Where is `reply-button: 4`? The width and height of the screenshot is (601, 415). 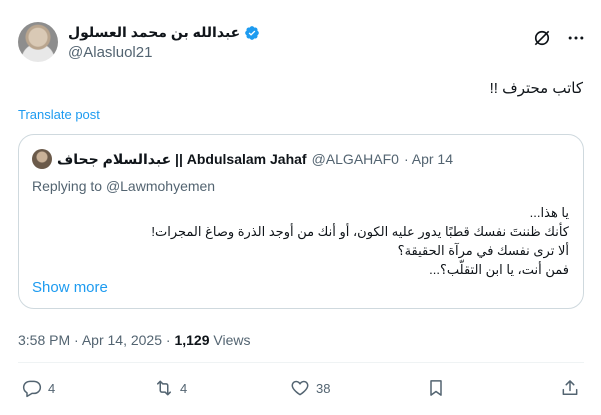
reply-button: 4 is located at coordinates (38, 388).